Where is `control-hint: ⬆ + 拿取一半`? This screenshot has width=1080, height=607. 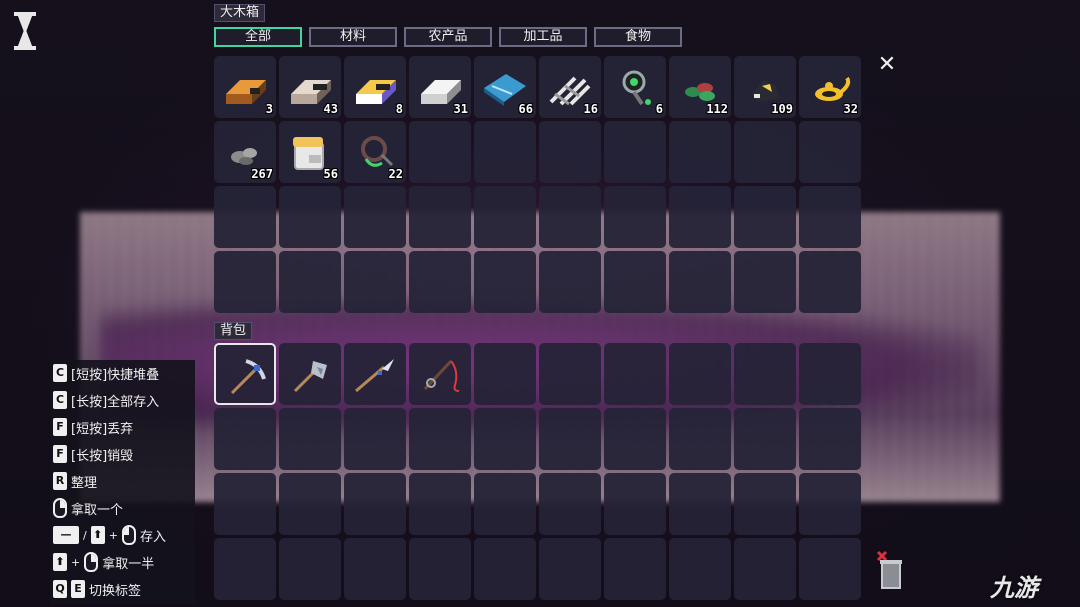
control-hint: ⬆ + 拿取一半 is located at coordinates (103, 562).